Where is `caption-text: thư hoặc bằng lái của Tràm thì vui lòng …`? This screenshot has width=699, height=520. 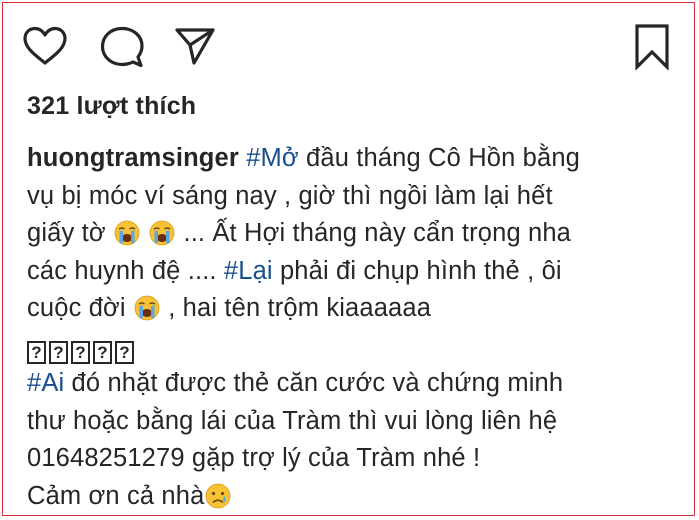
caption-text: thư hoặc bằng lái của Tràm thì vui lòng … is located at coordinates (292, 420).